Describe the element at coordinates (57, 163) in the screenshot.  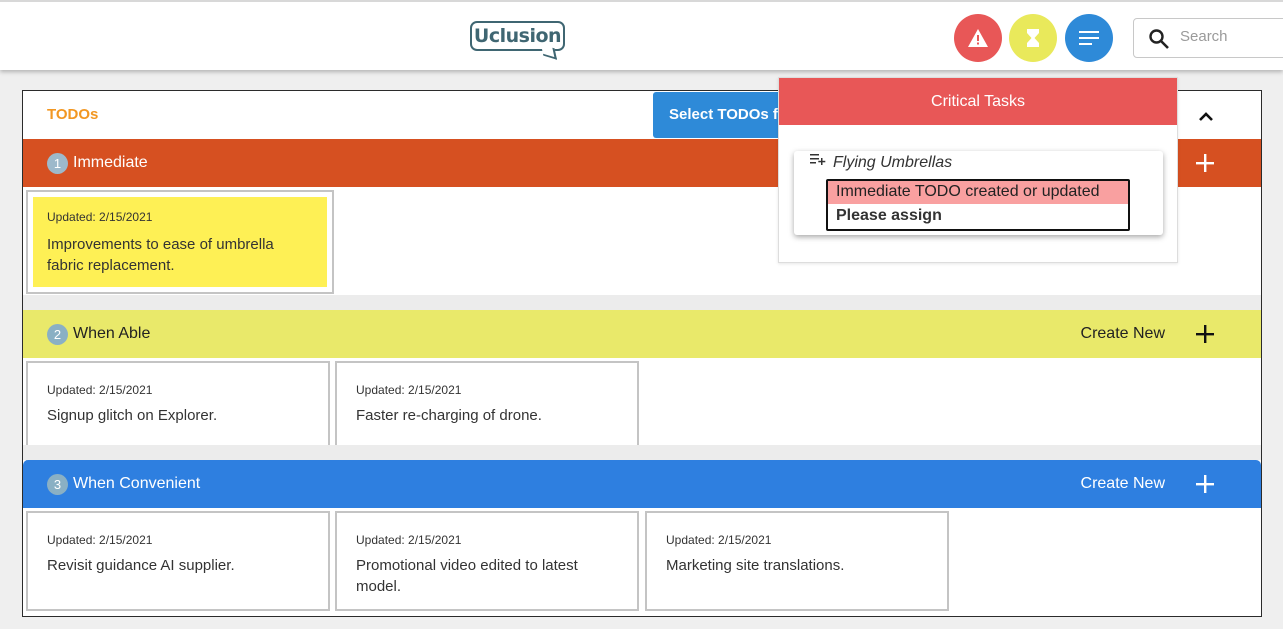
I see `section-number: 1` at that location.